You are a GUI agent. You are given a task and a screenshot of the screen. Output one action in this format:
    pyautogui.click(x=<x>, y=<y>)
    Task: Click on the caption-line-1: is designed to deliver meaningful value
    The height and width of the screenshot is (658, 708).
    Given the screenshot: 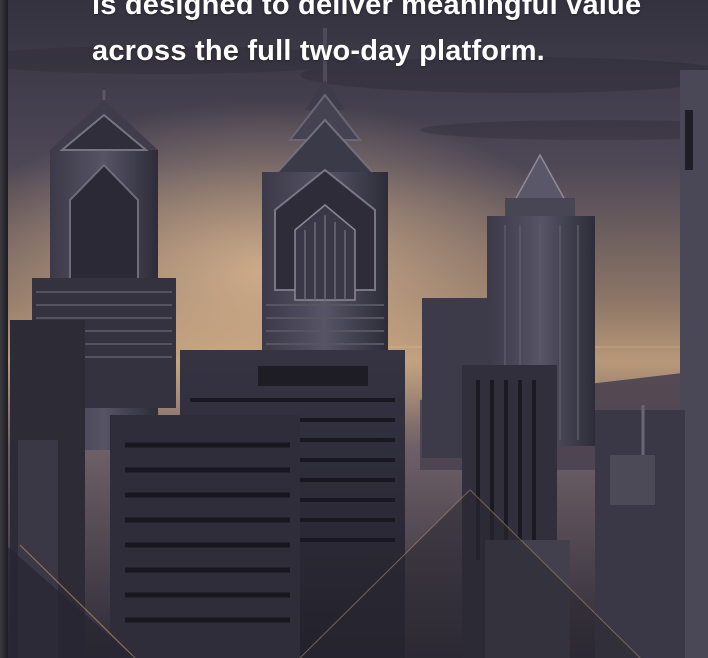 What is the action you would take?
    pyautogui.click(x=367, y=10)
    